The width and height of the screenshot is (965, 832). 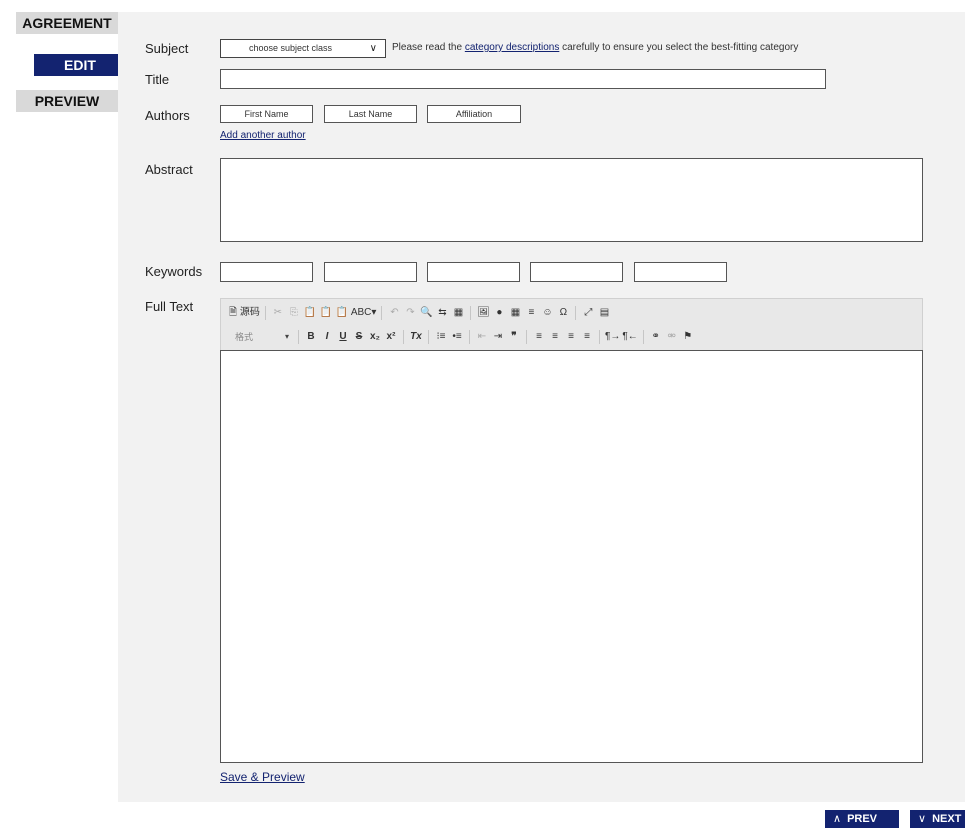 I want to click on abstract-textarea, so click(x=571, y=200).